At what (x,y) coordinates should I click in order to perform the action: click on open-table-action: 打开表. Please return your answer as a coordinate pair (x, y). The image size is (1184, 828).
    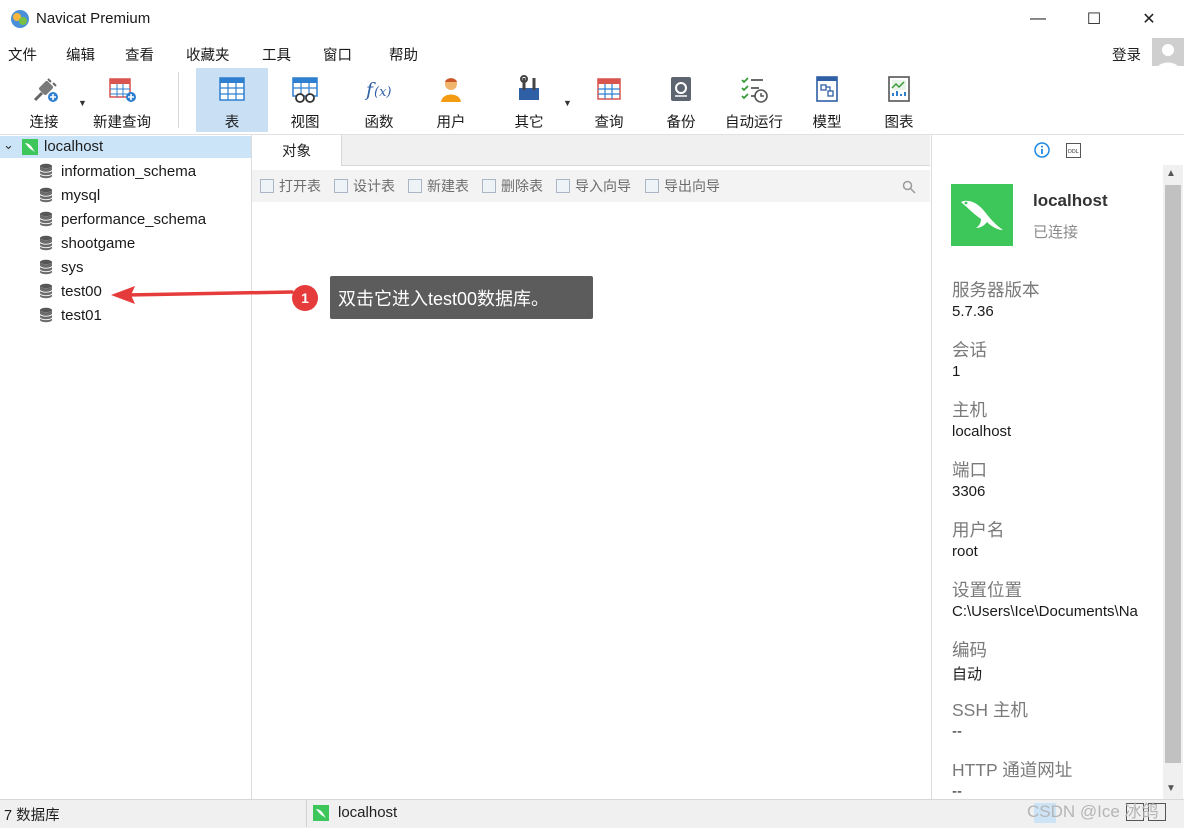
    Looking at the image, I should click on (290, 186).